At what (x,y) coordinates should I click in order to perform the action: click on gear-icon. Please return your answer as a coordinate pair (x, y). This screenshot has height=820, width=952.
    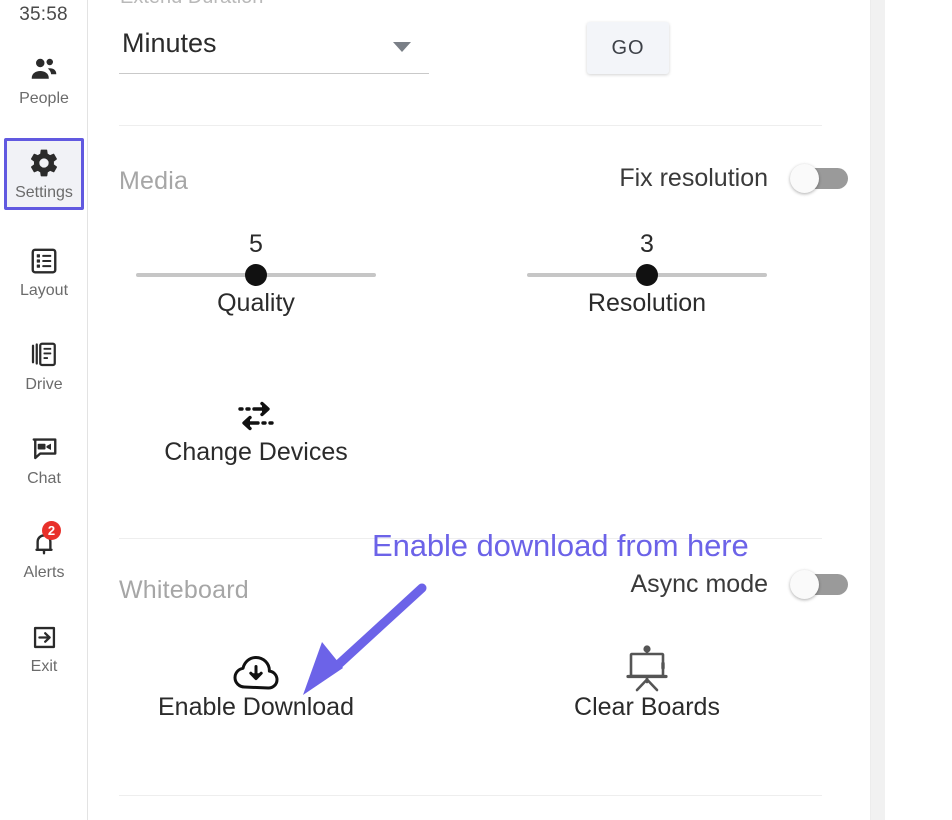
    Looking at the image, I should click on (44, 163).